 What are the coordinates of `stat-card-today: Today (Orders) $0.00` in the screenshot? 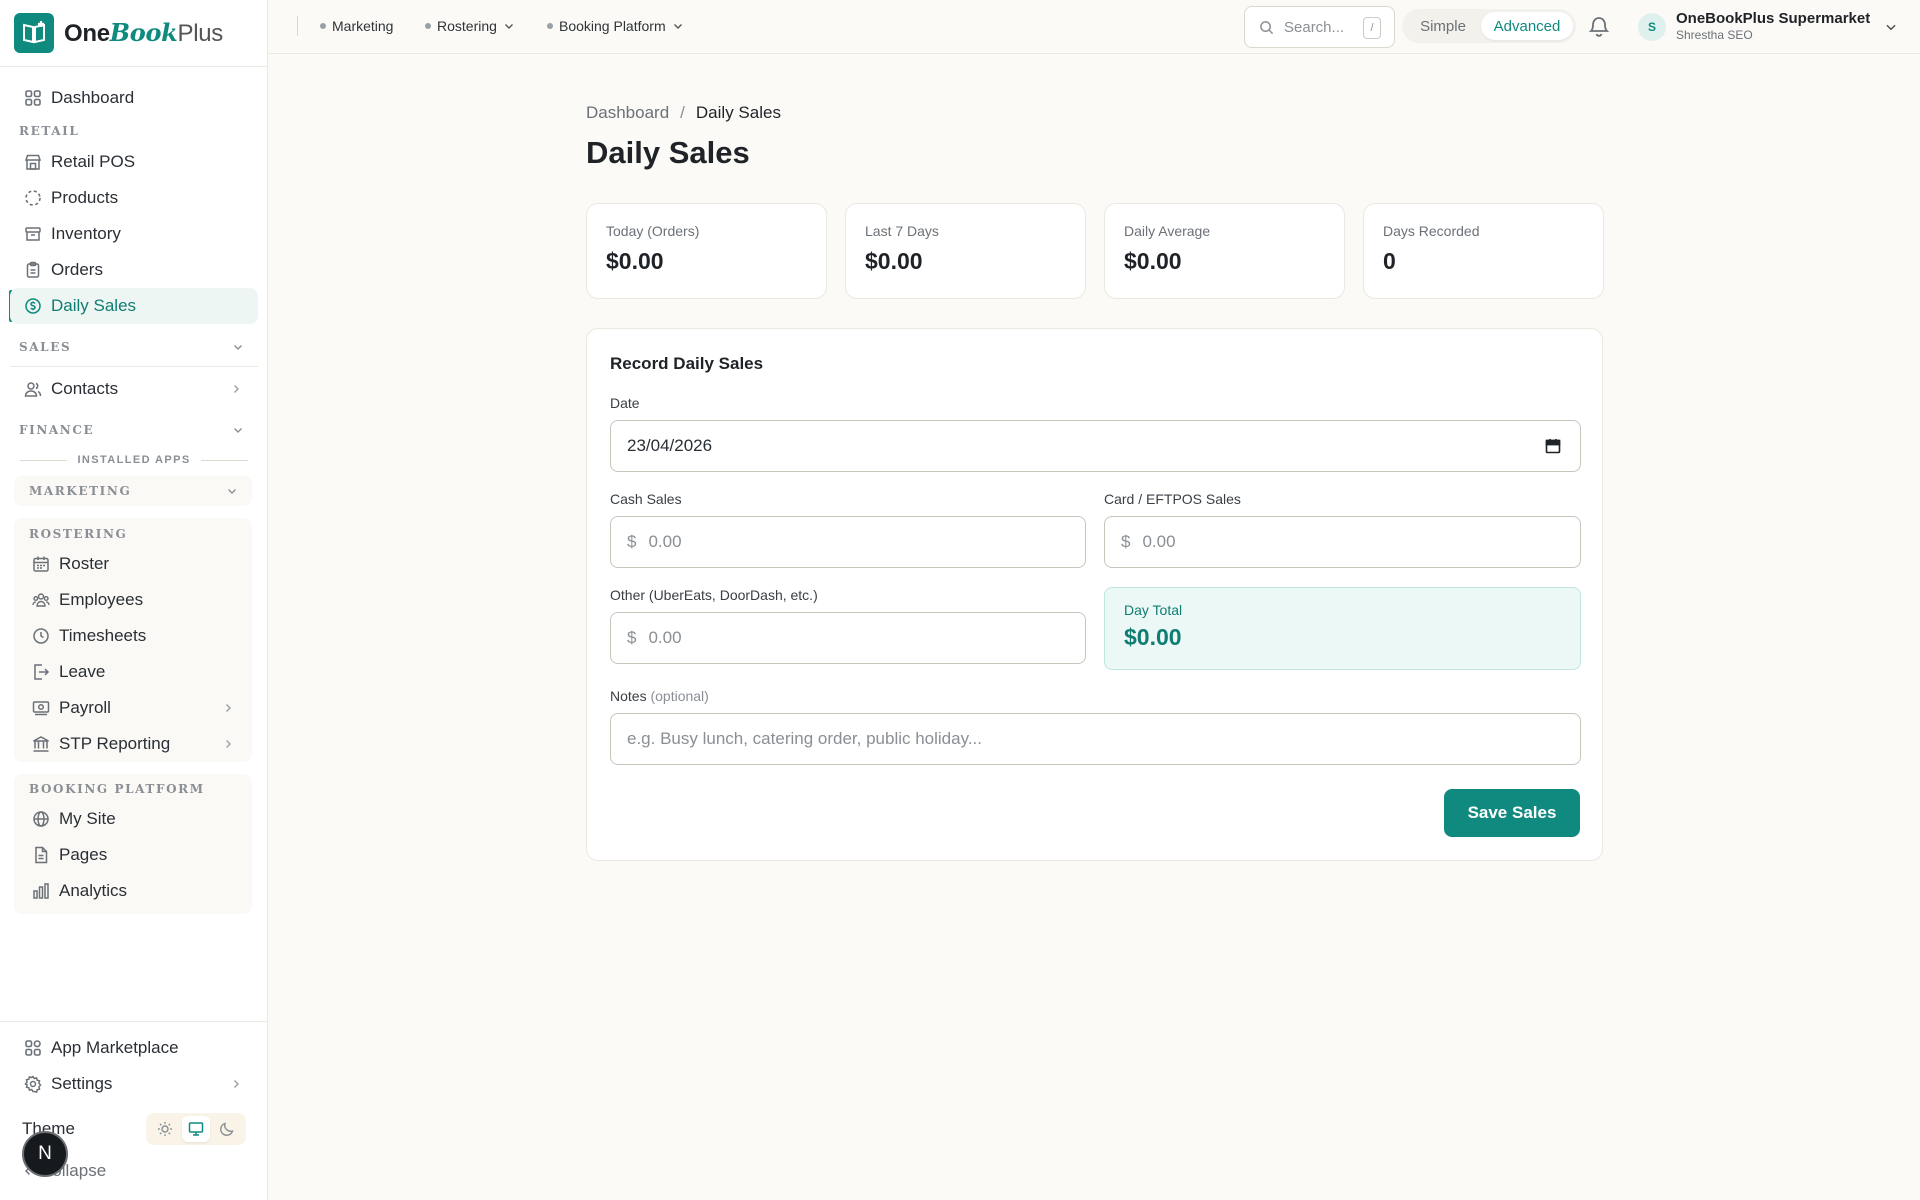 It's located at (706, 251).